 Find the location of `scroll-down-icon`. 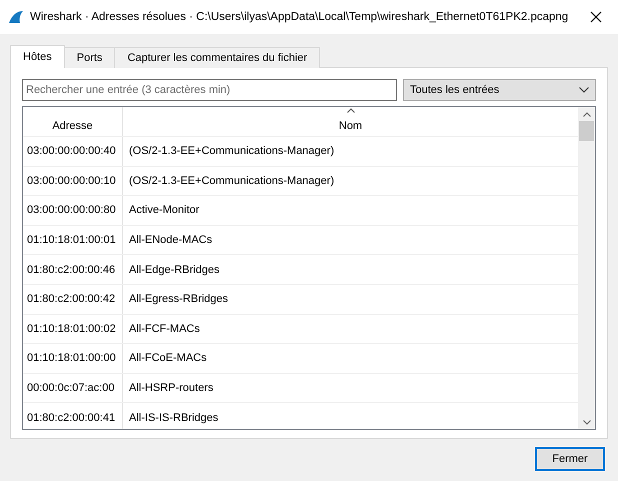

scroll-down-icon is located at coordinates (586, 422).